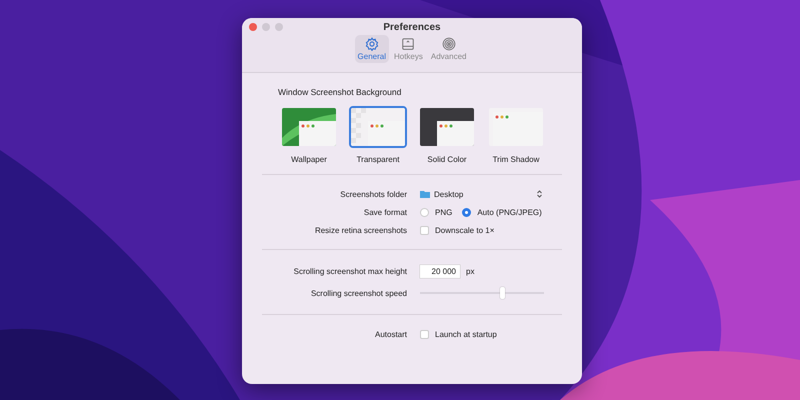 The image size is (800, 400). What do you see at coordinates (481, 194) in the screenshot?
I see `folder-popup: Desktop` at bounding box center [481, 194].